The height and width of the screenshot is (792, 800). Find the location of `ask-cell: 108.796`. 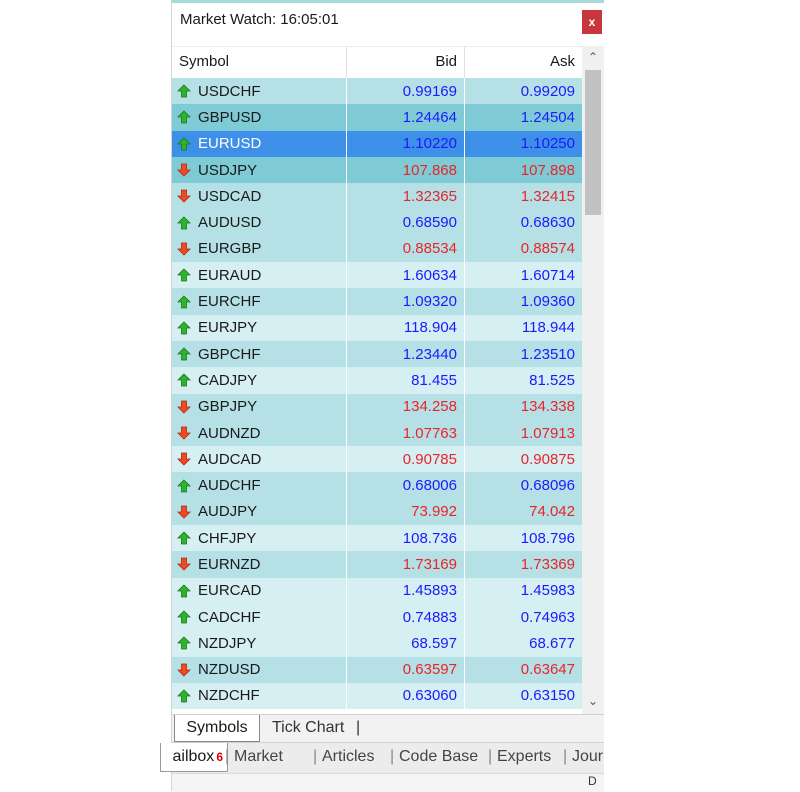

ask-cell: 108.796 is located at coordinates (547, 538).